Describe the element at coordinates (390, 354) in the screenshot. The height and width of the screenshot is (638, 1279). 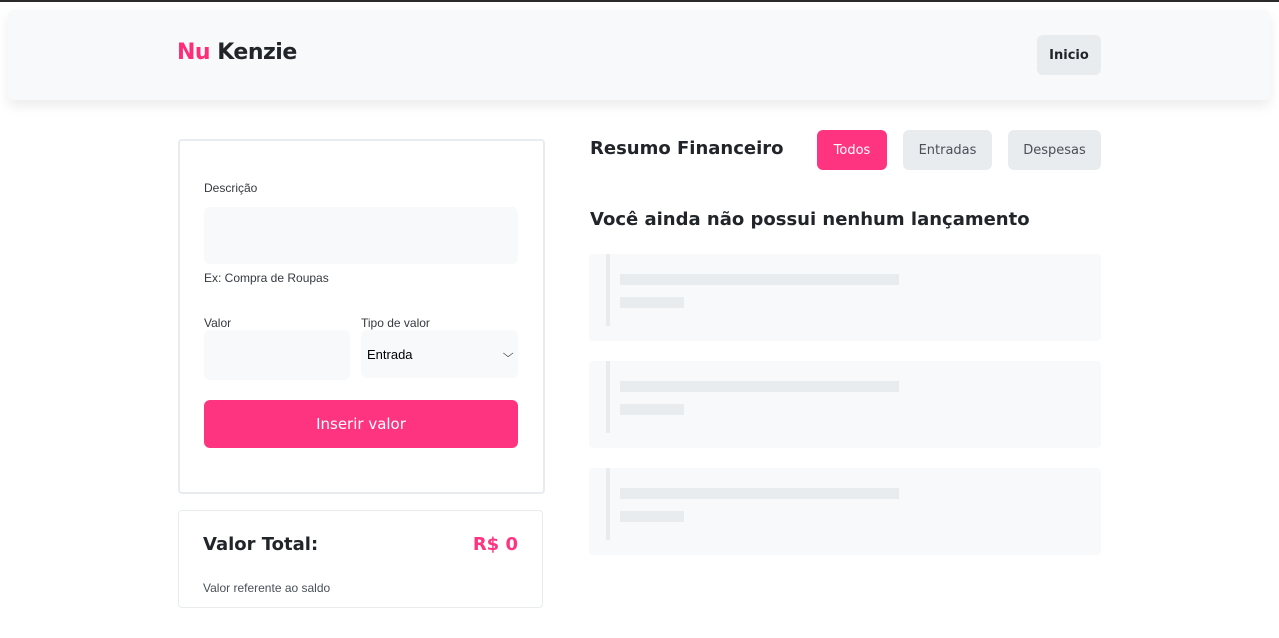
I see `tipo-valor-selected: Entrada` at that location.